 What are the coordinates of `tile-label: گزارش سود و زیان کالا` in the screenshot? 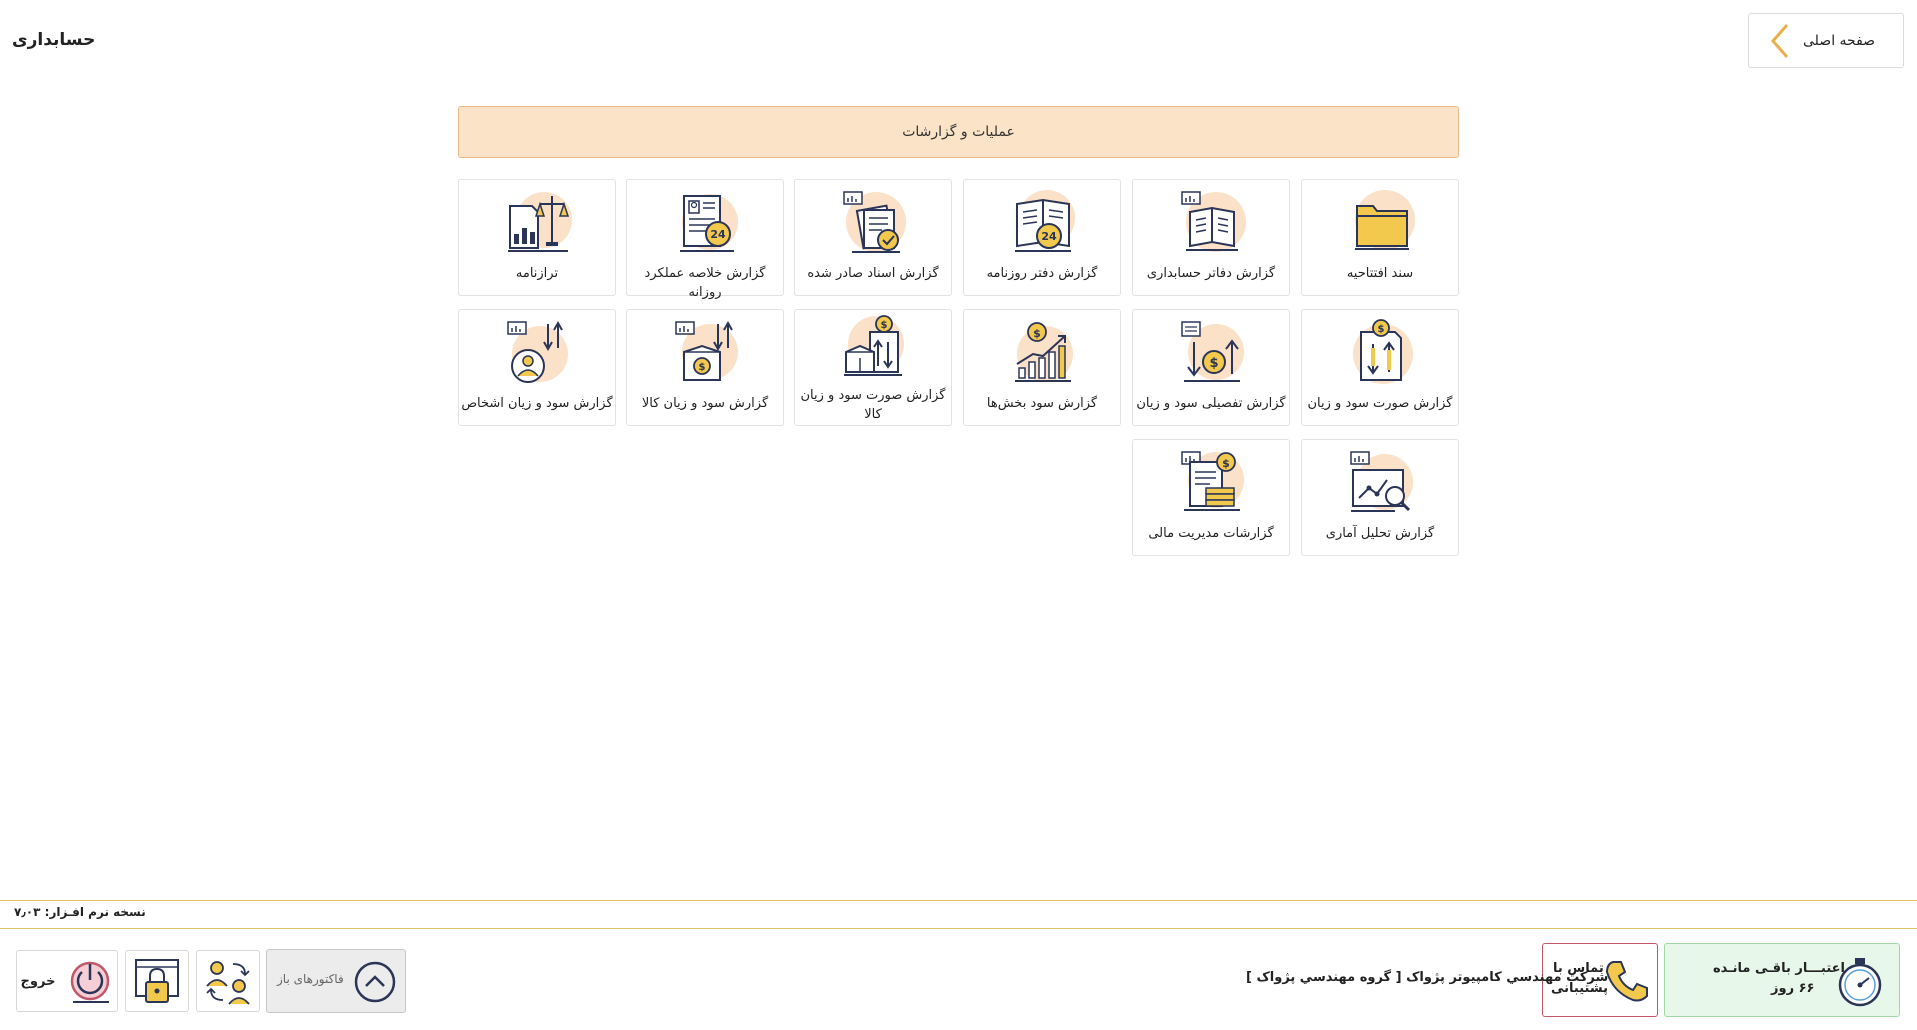 It's located at (705, 403).